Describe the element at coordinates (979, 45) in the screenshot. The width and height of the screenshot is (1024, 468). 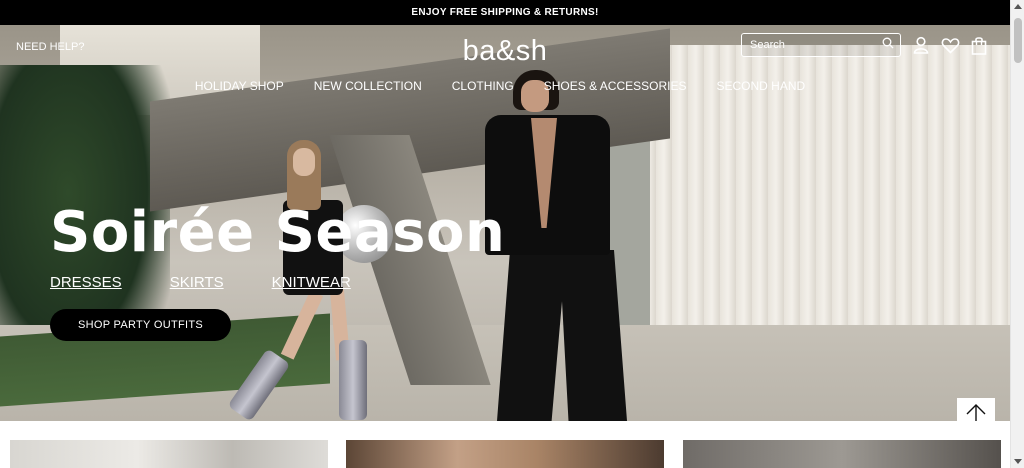
I see `bag-icon` at that location.